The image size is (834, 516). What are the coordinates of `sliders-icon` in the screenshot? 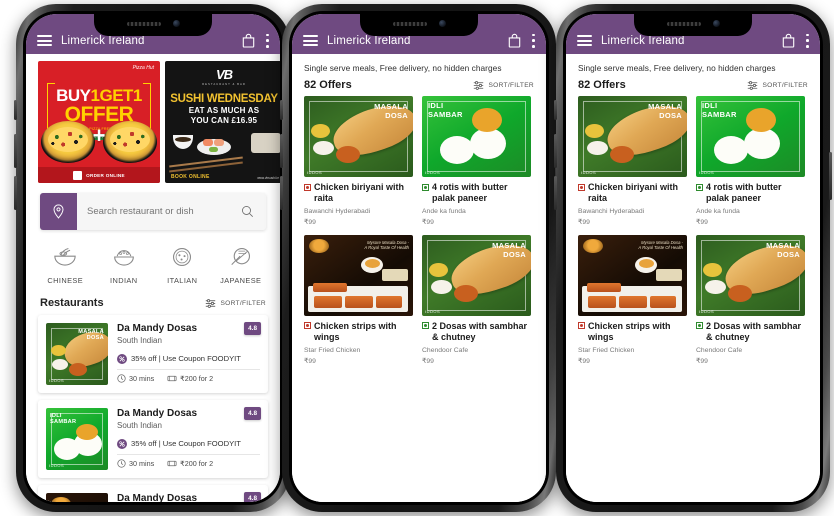 It's located at (753, 85).